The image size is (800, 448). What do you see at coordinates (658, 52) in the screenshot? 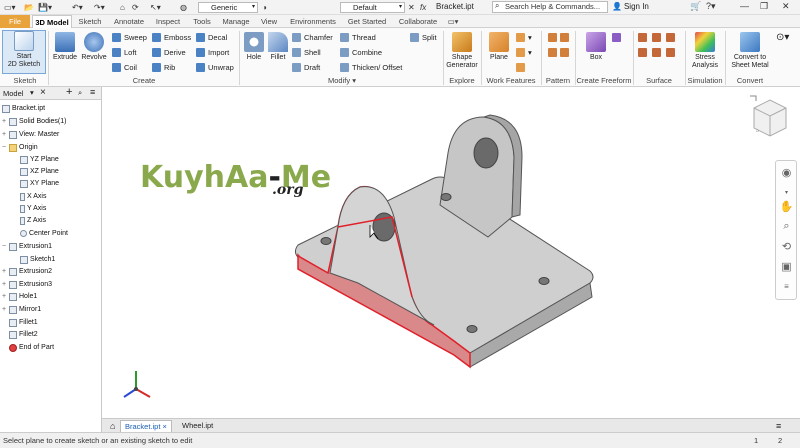
I see `extend-button` at bounding box center [658, 52].